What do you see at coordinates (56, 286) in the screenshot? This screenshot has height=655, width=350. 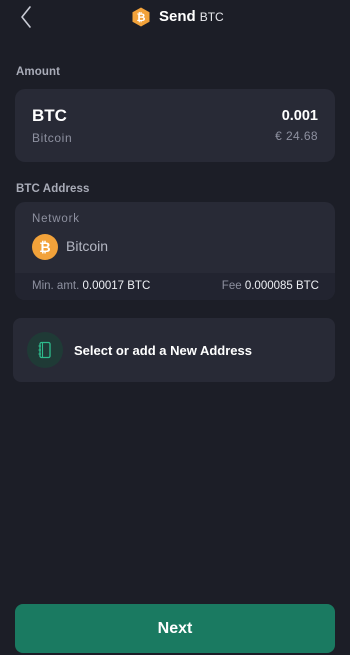 I see `min-amount-label: Min. amt.` at bounding box center [56, 286].